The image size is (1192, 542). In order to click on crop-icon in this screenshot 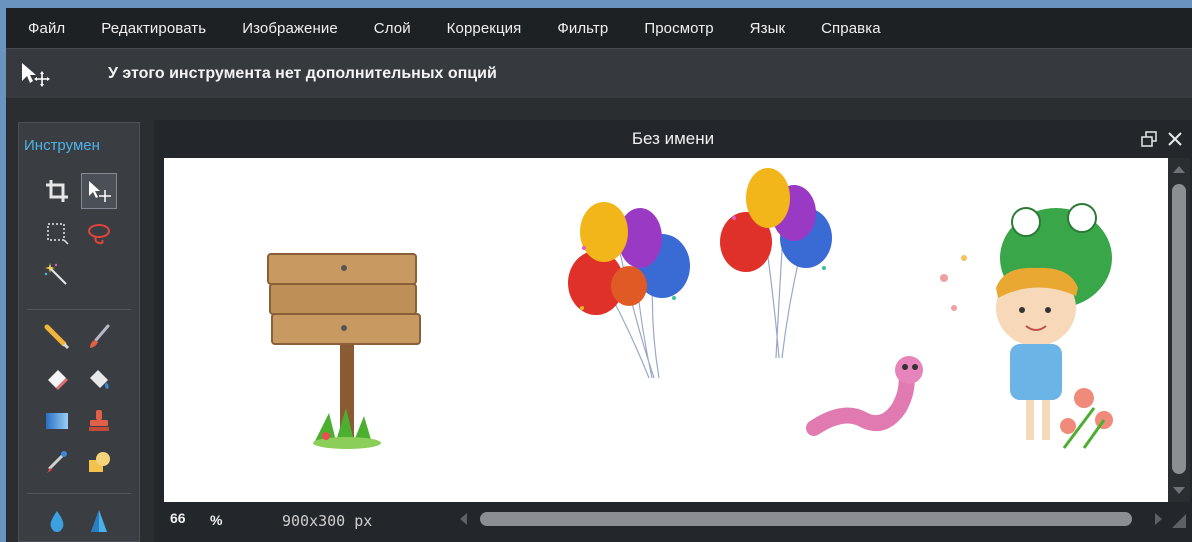, I will do `click(57, 191)`.